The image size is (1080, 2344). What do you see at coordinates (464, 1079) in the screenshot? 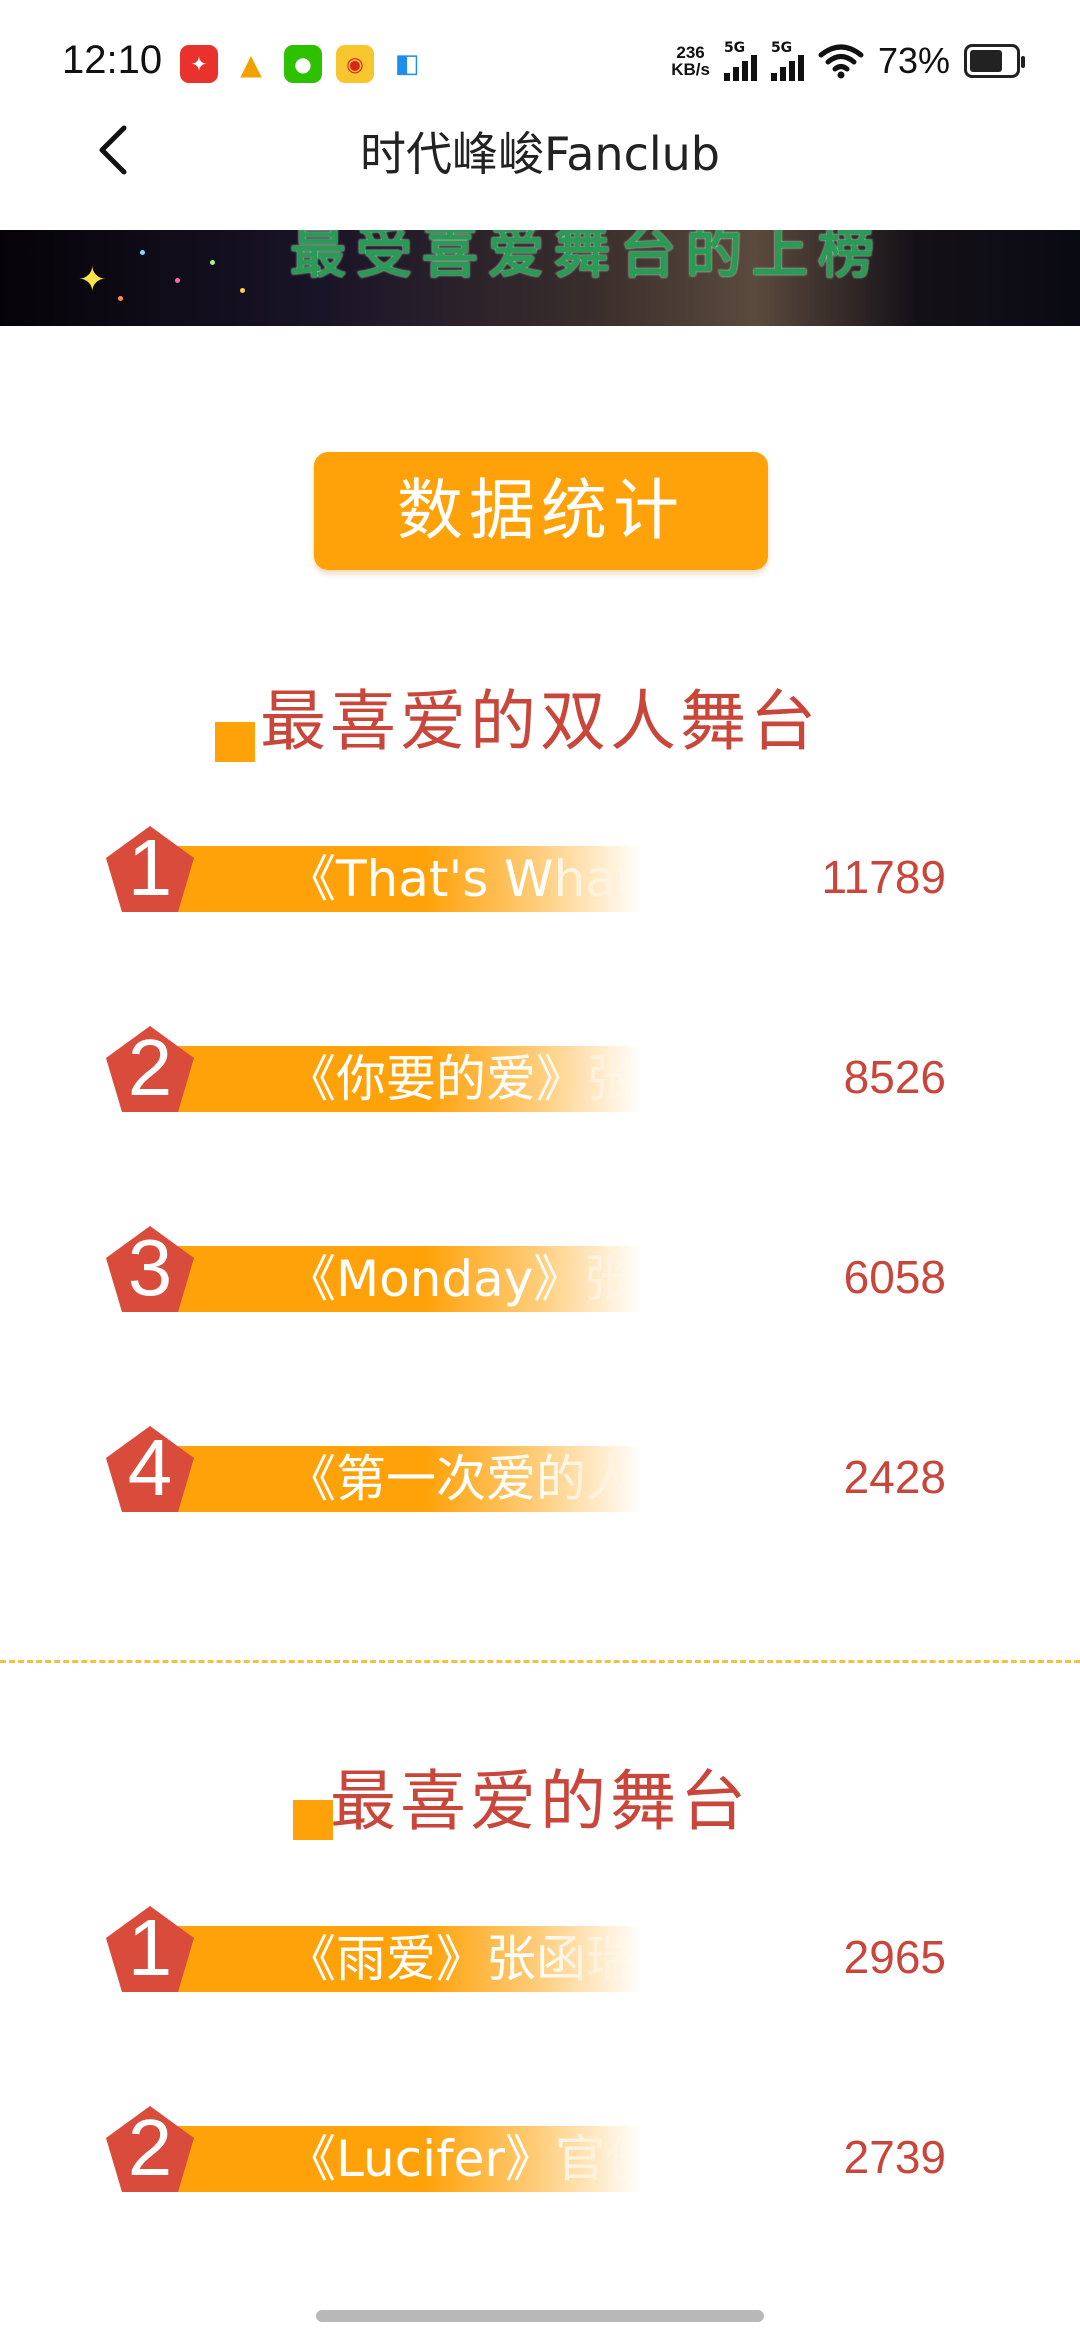
I see `stage-name: 《你要的爱》张函瑞` at bounding box center [464, 1079].